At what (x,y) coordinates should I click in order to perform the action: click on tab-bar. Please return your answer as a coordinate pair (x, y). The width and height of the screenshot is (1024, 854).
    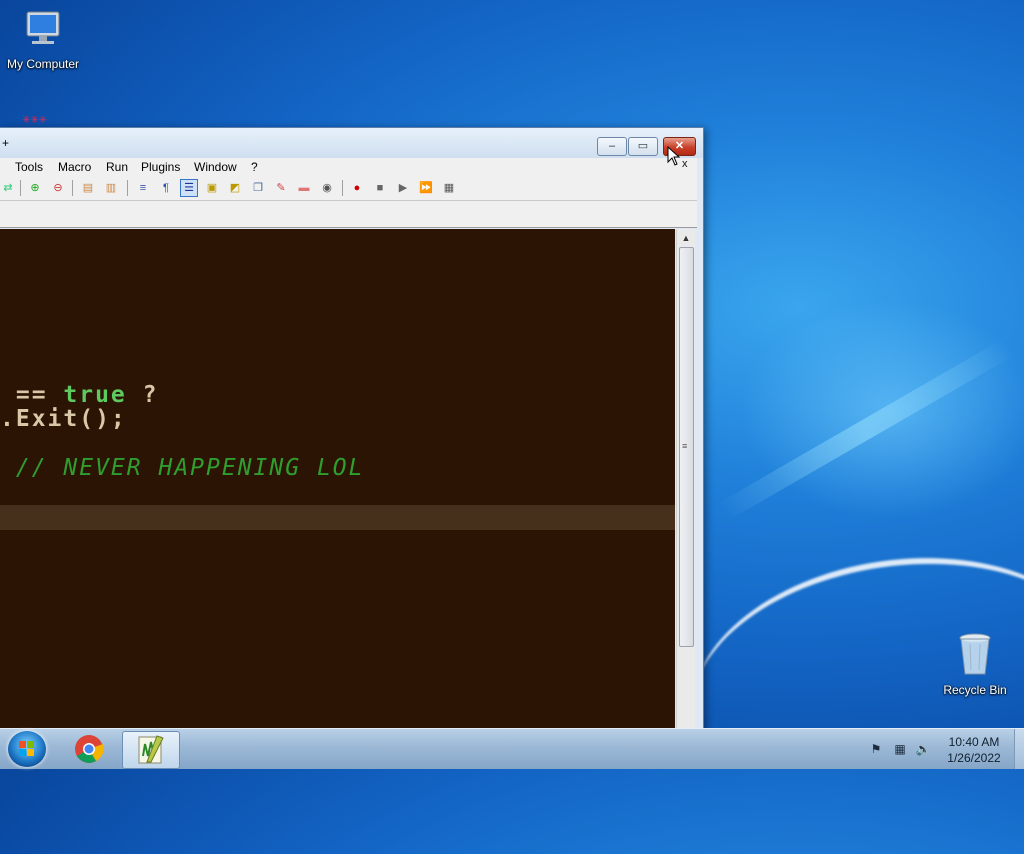
    Looking at the image, I should click on (348, 214).